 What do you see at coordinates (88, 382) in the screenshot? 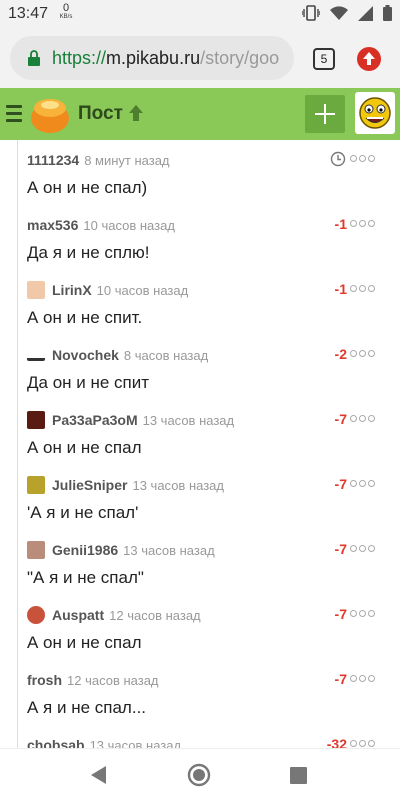
I see `comment-text: Да он и не спит` at bounding box center [88, 382].